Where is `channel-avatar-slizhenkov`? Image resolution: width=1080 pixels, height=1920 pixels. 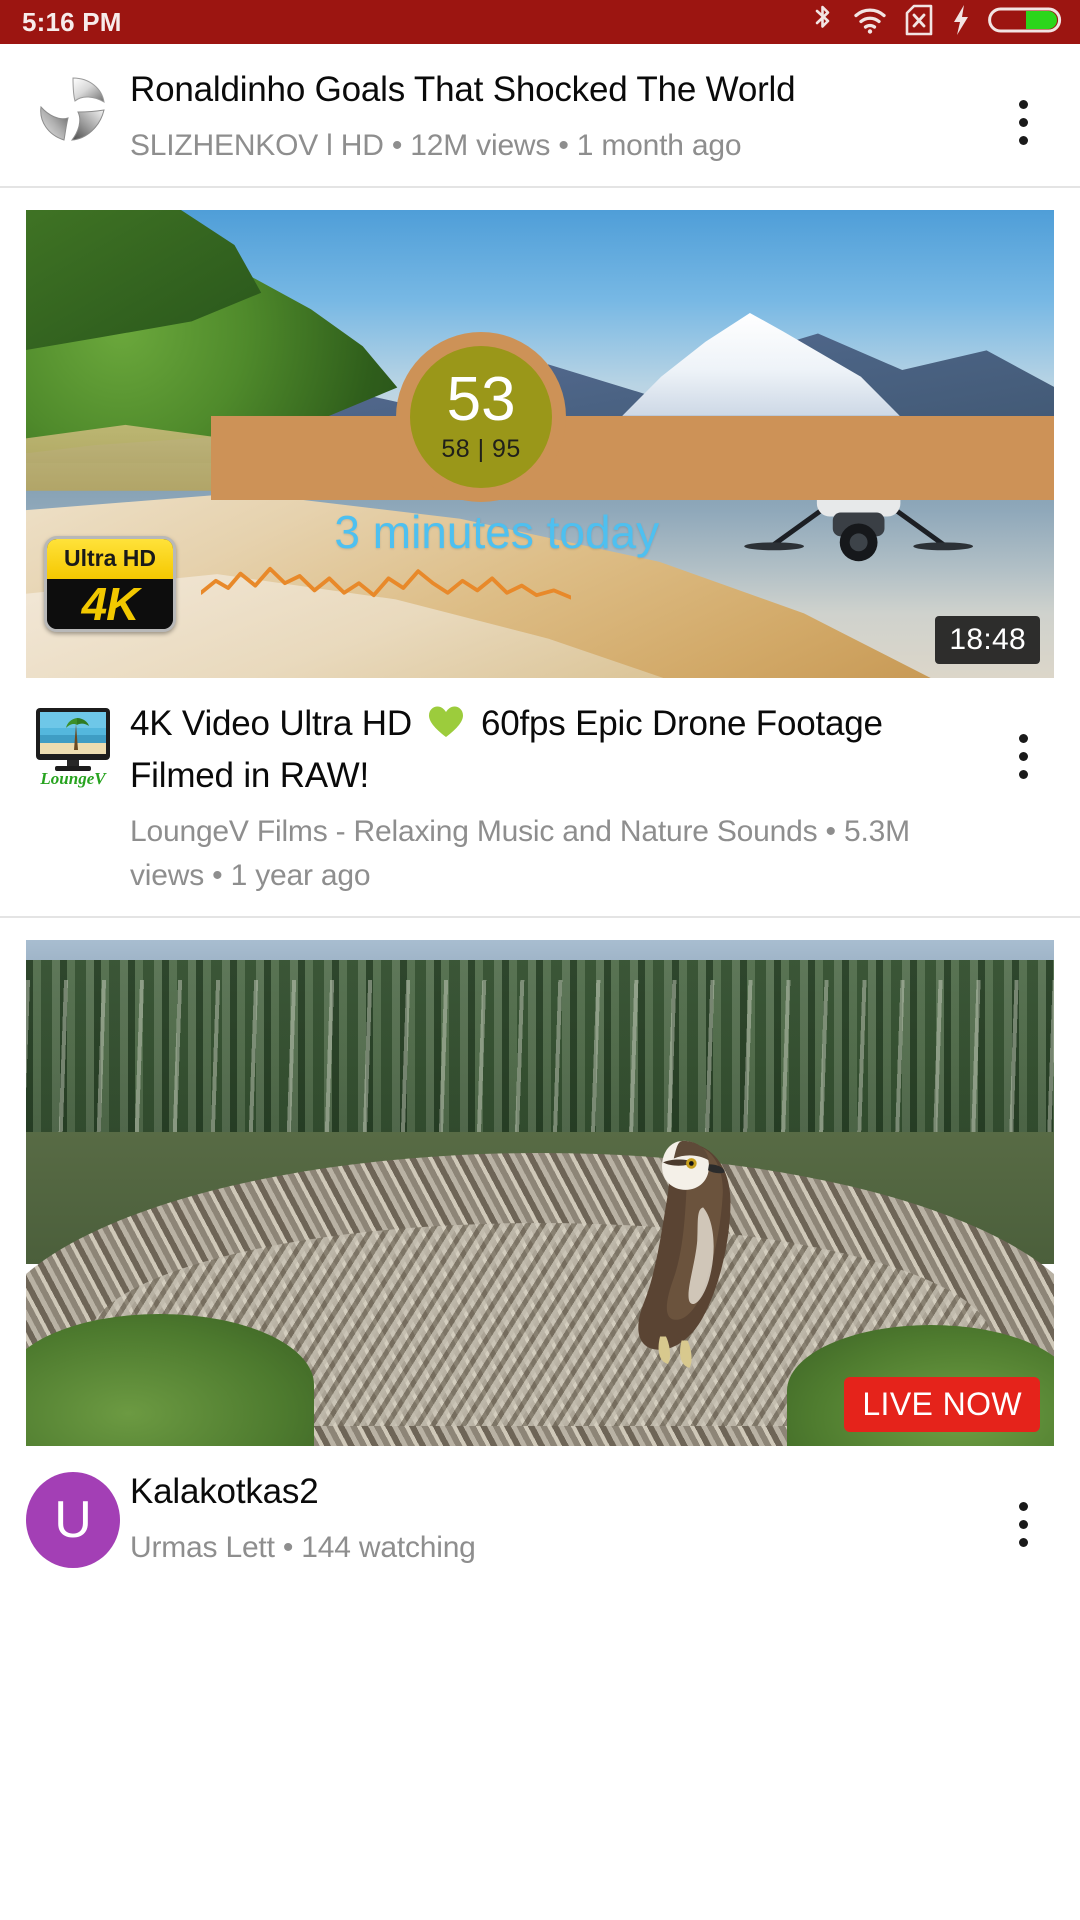
channel-avatar-slizhenkov is located at coordinates (73, 107).